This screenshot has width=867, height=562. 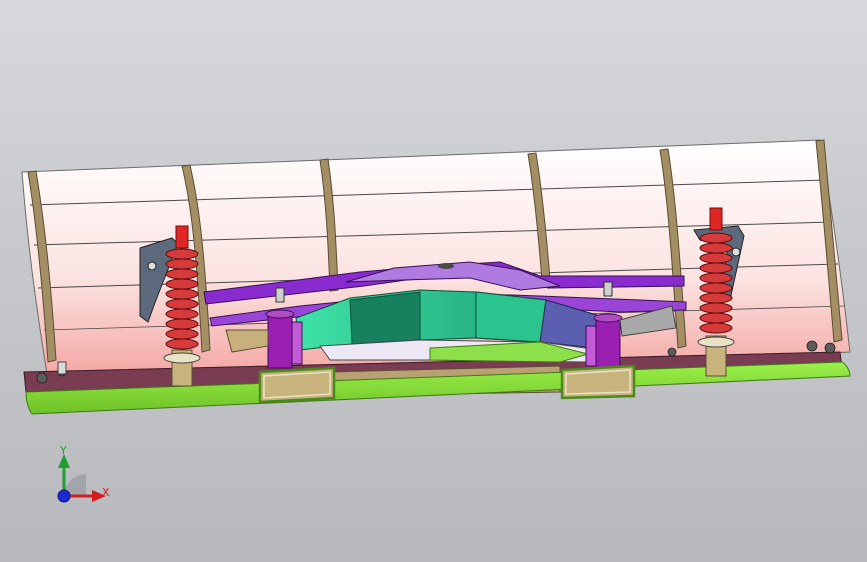 What do you see at coordinates (297, 385) in the screenshot?
I see `lift-handle-left` at bounding box center [297, 385].